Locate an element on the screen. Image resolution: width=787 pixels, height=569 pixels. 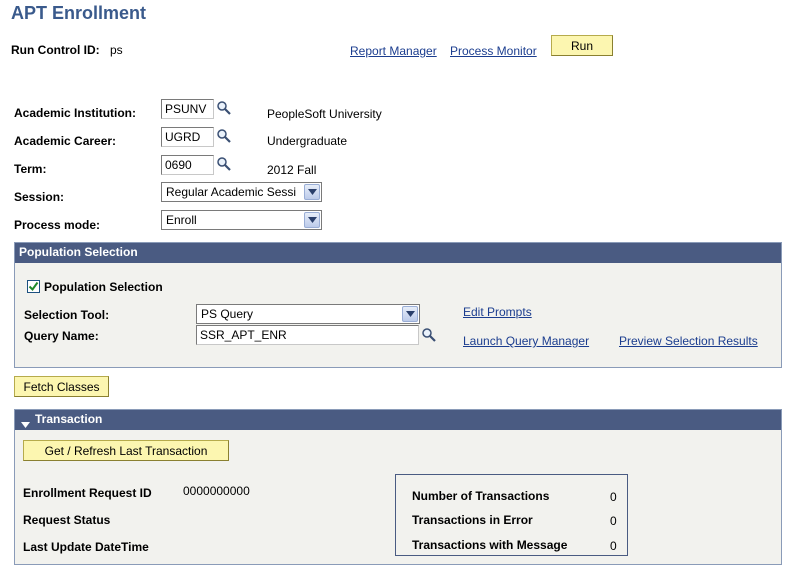
launch-query-manager-link: Launch Query Manager is located at coordinates (526, 341).